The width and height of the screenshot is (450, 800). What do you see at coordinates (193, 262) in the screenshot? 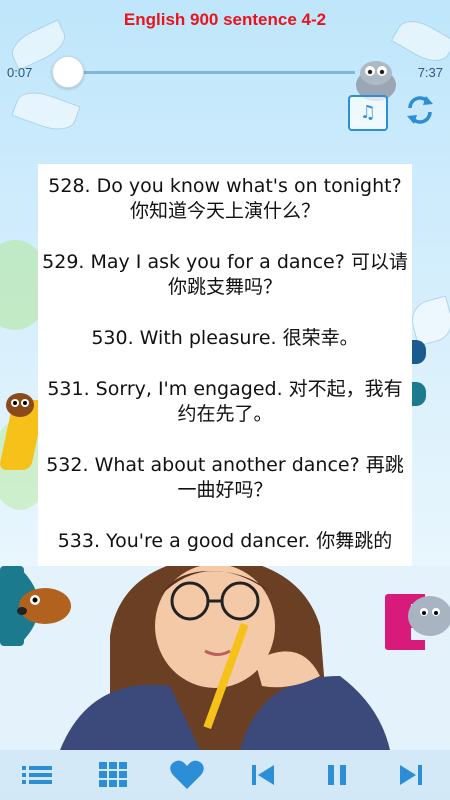
I see `sentence-english: 529. May I ask you for a dance?` at bounding box center [193, 262].